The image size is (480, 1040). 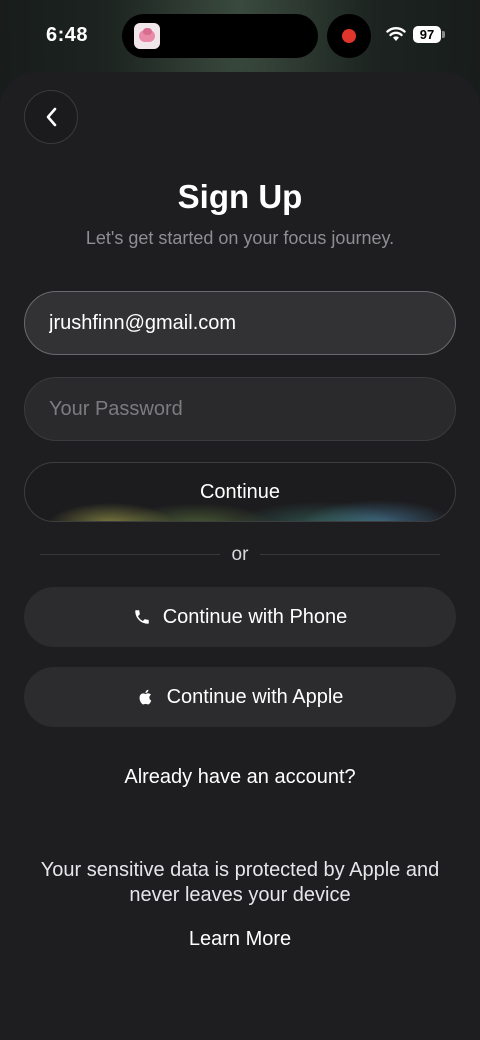 I want to click on learn-more-link: Learn More, so click(x=240, y=939).